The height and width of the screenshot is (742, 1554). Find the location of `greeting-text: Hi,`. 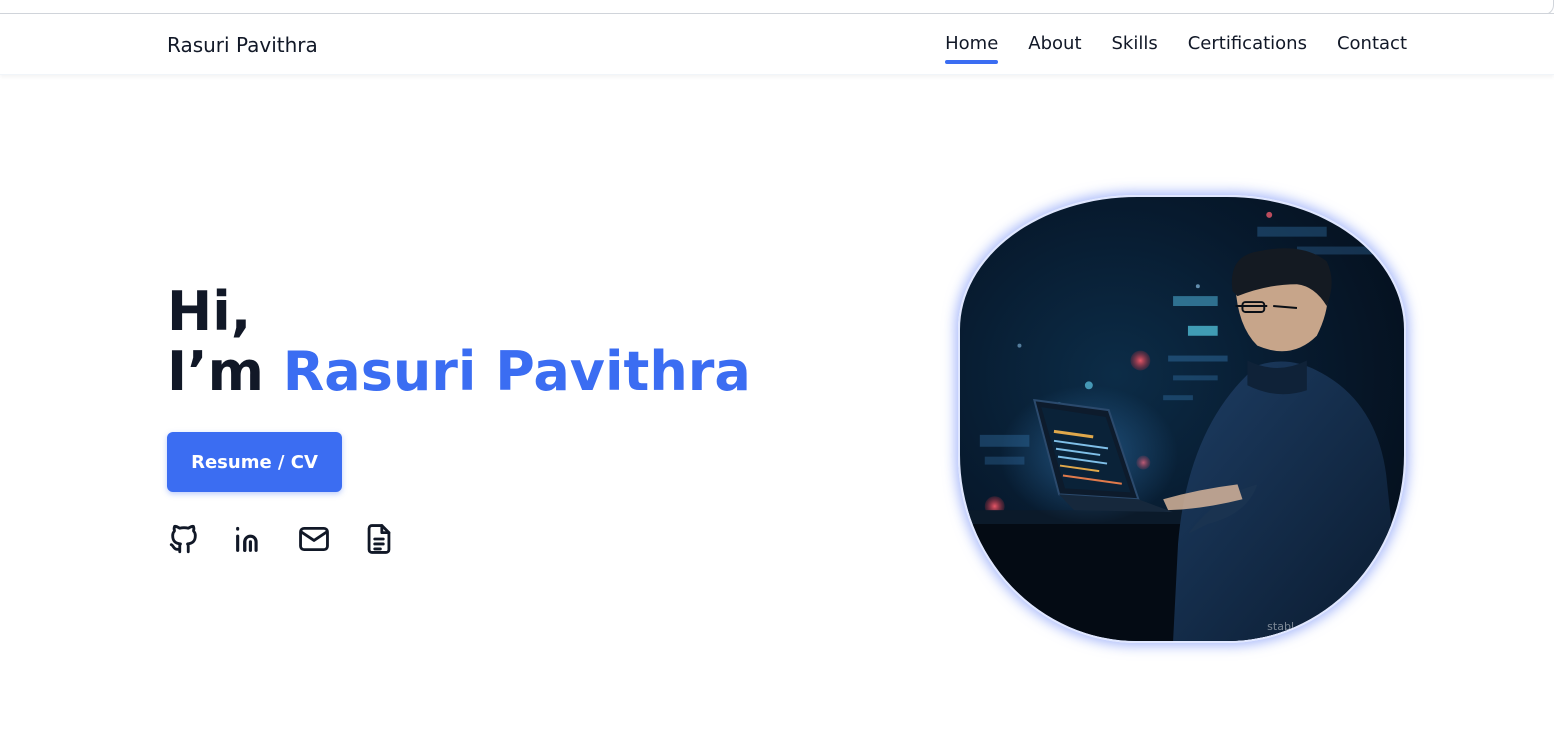

greeting-text: Hi, is located at coordinates (209, 311).